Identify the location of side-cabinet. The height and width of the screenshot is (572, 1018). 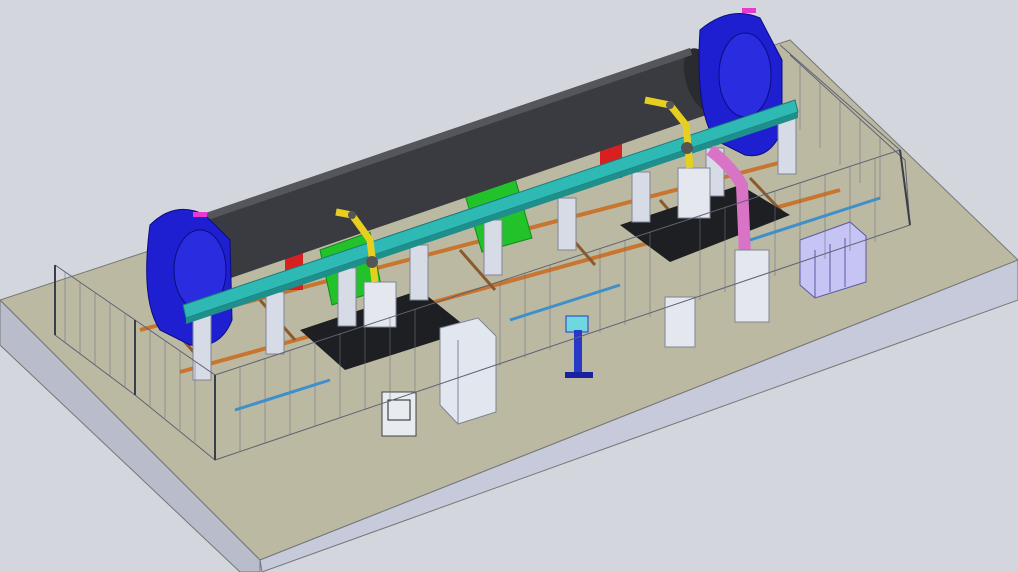
(680, 322).